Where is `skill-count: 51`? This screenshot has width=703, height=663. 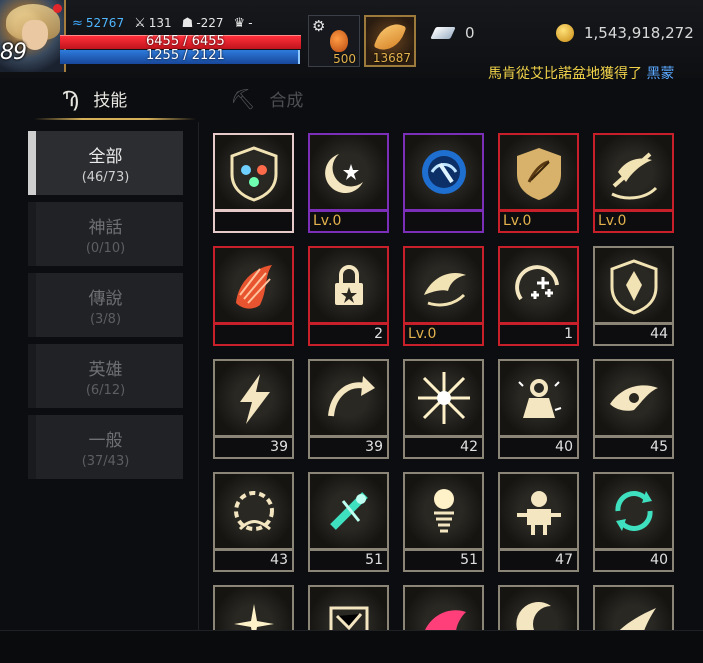
skill-count: 51 is located at coordinates (374, 560).